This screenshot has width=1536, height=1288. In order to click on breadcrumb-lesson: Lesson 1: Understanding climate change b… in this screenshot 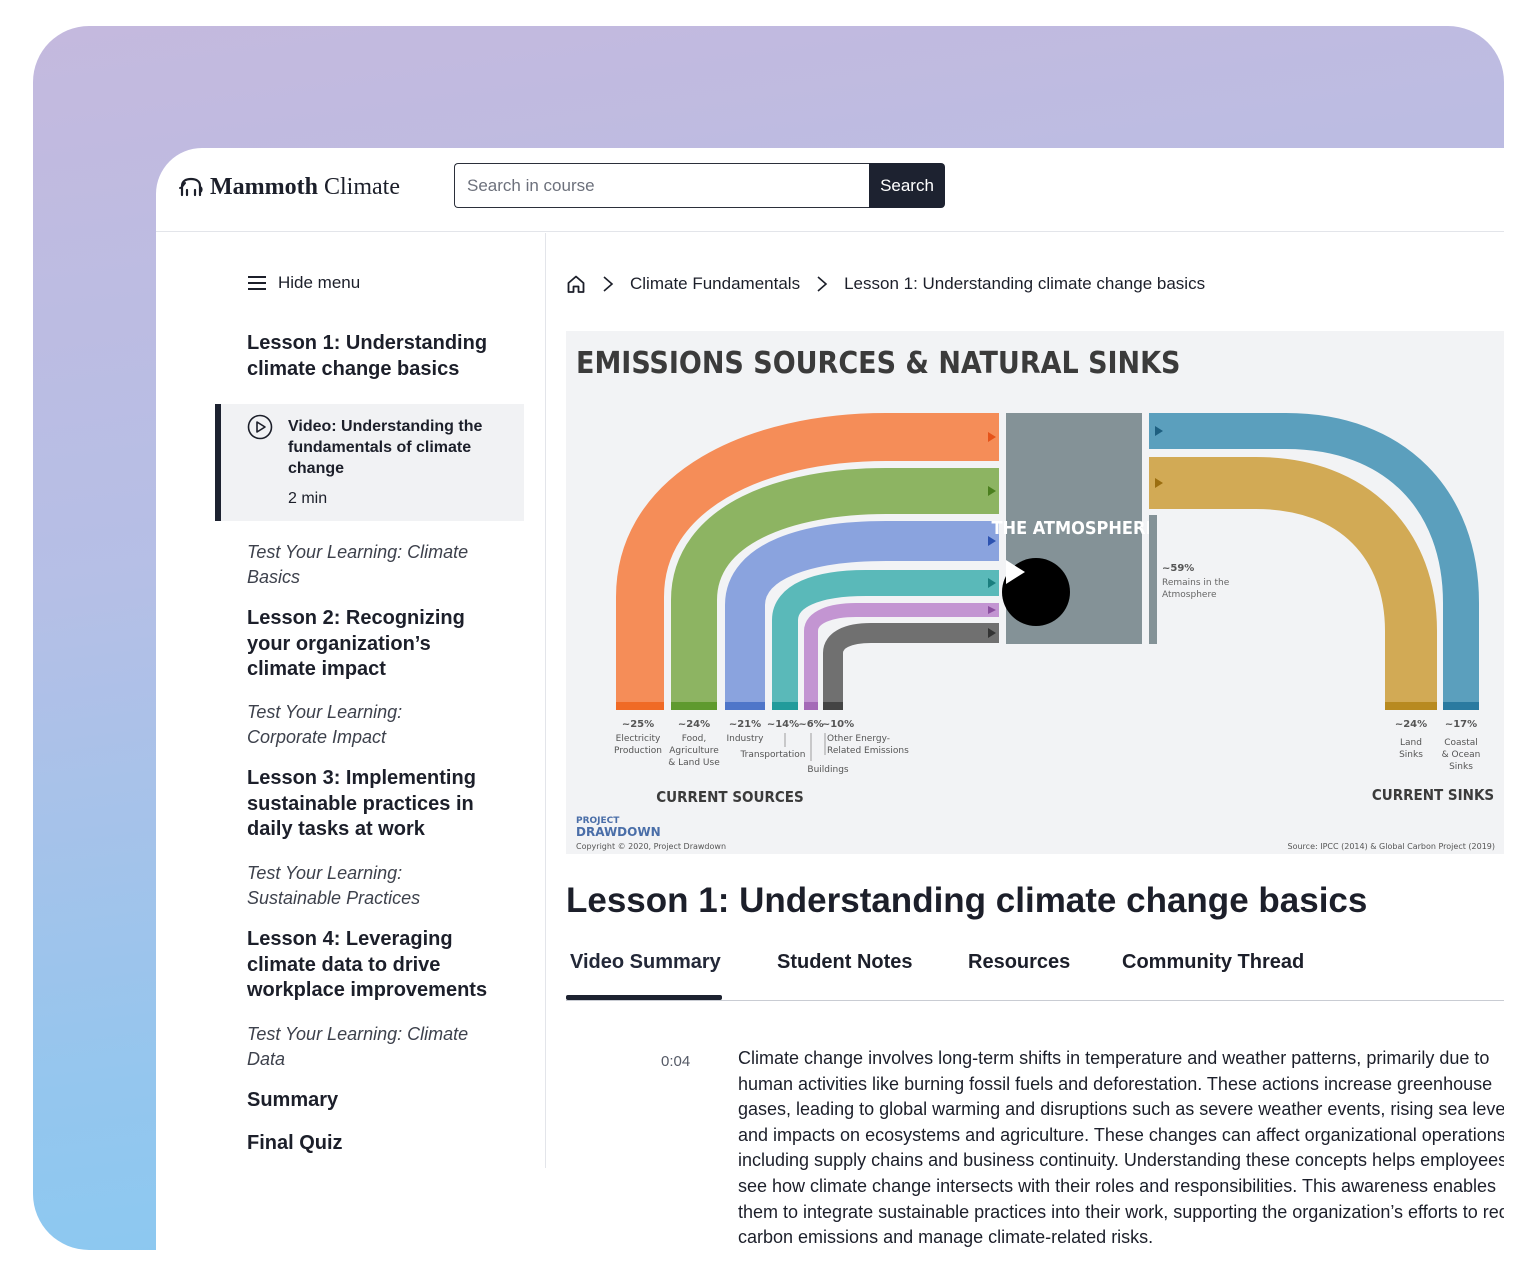, I will do `click(1025, 283)`.